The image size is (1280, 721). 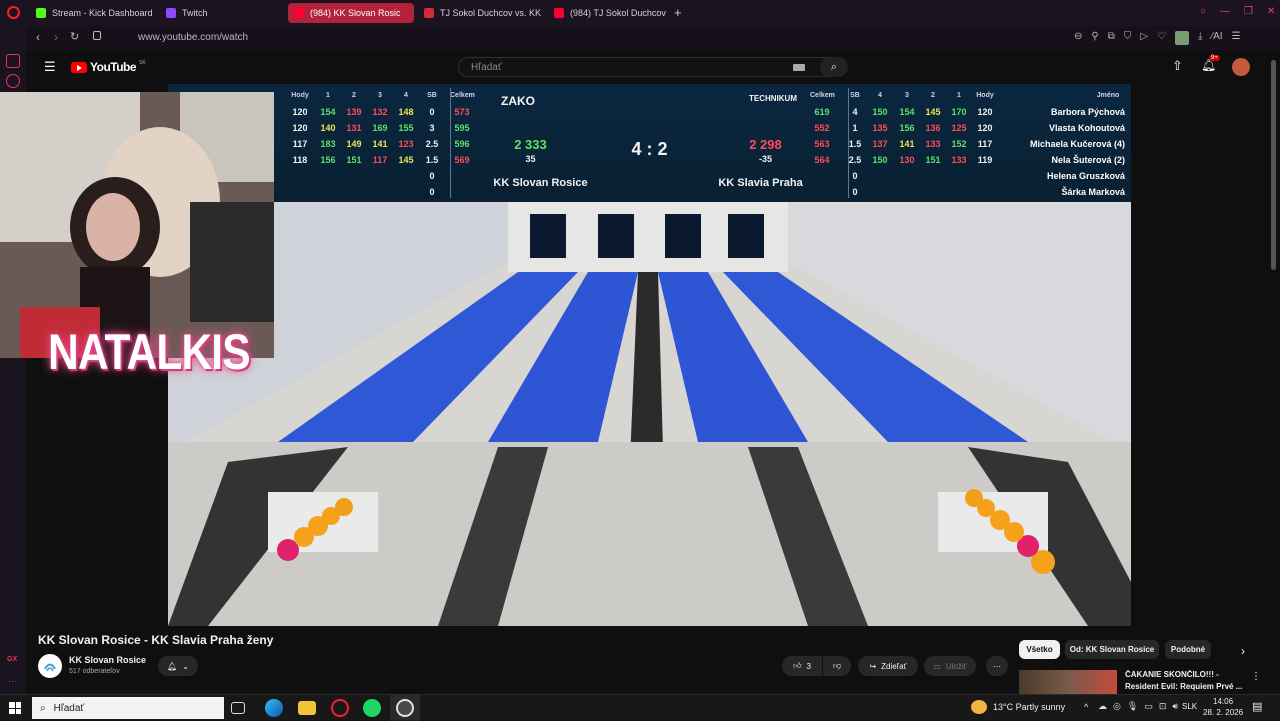 What do you see at coordinates (1203, 11) in the screenshot?
I see `search-tabs-icon: ○` at bounding box center [1203, 11].